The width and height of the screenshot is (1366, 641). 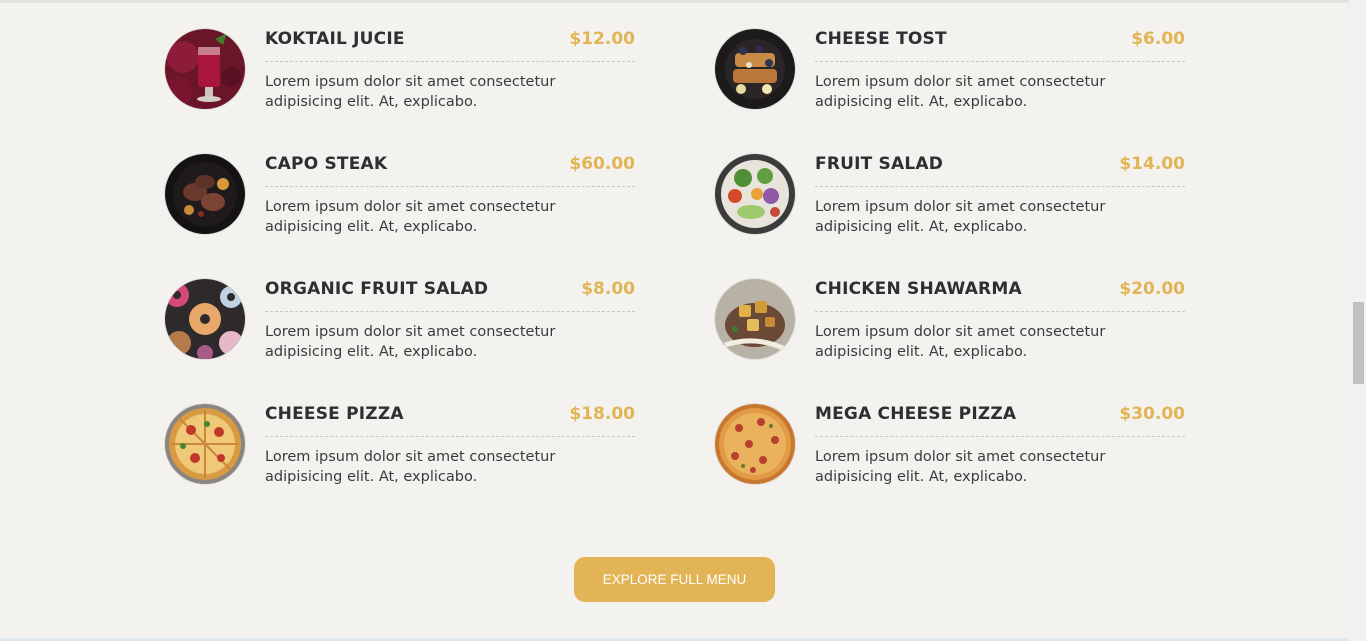 What do you see at coordinates (326, 164) in the screenshot?
I see `item-name: CAPO STEAK` at bounding box center [326, 164].